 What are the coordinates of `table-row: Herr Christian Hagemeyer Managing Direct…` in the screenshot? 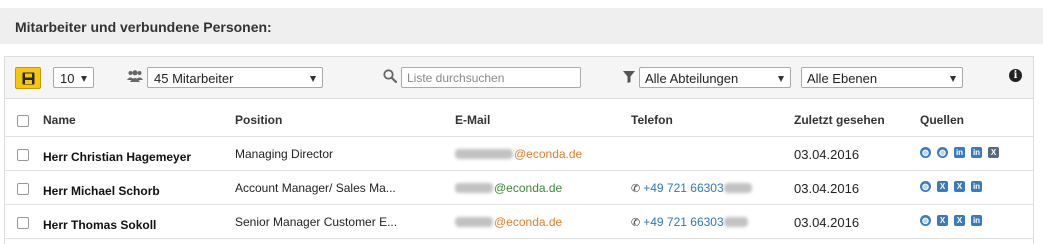 It's located at (519, 154).